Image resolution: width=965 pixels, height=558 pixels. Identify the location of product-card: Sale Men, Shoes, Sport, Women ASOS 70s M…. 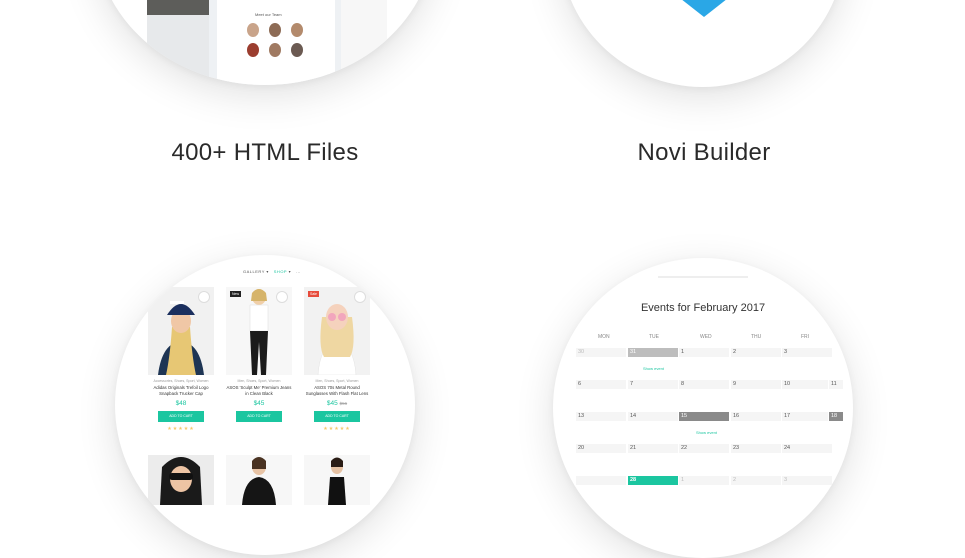
(337, 359).